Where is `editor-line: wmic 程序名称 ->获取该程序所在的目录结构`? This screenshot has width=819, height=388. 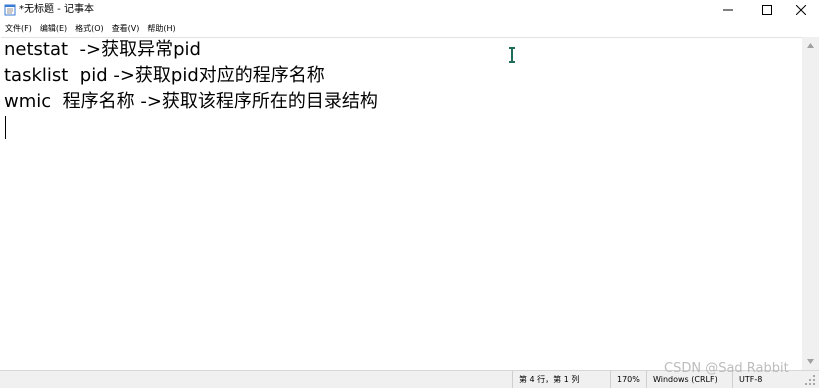 editor-line: wmic 程序名称 ->获取该程序所在的目录结构 is located at coordinates (191, 101).